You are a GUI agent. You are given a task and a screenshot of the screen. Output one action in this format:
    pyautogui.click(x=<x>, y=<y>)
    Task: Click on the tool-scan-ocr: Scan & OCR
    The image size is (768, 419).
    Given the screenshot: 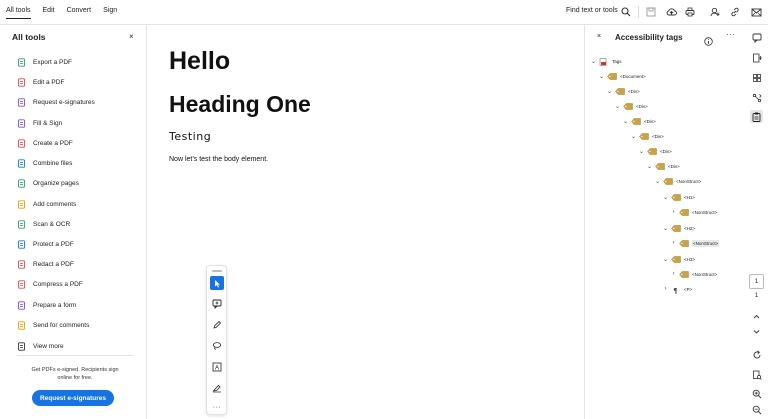 What is the action you would take?
    pyautogui.click(x=43, y=224)
    